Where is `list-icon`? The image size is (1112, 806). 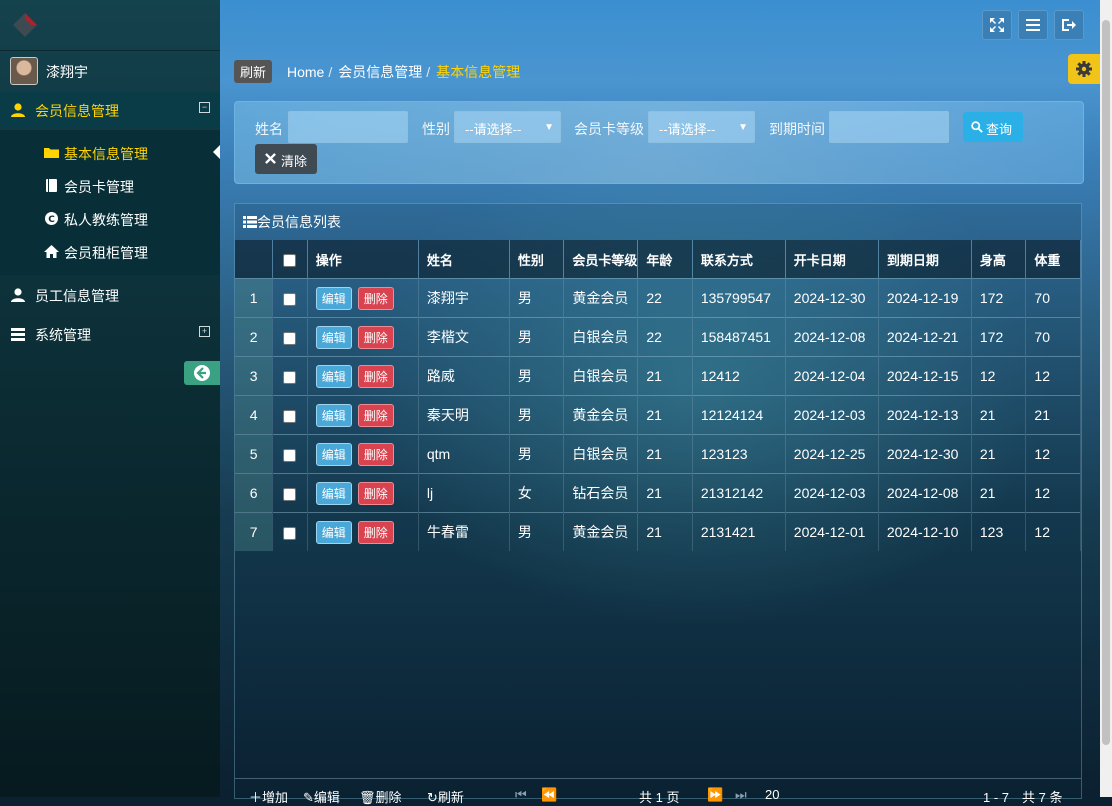 list-icon is located at coordinates (250, 222).